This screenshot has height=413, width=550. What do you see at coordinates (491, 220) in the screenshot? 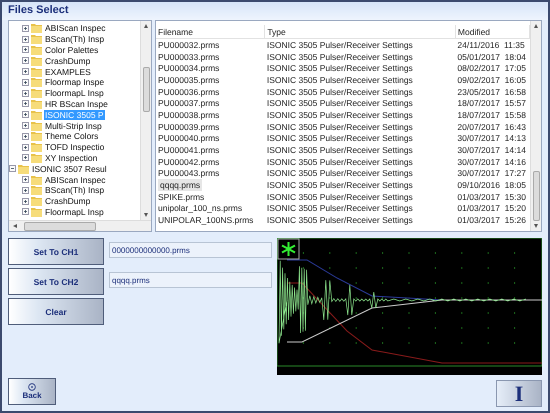
I see `file-modified: 01/03/2017 15:26` at bounding box center [491, 220].